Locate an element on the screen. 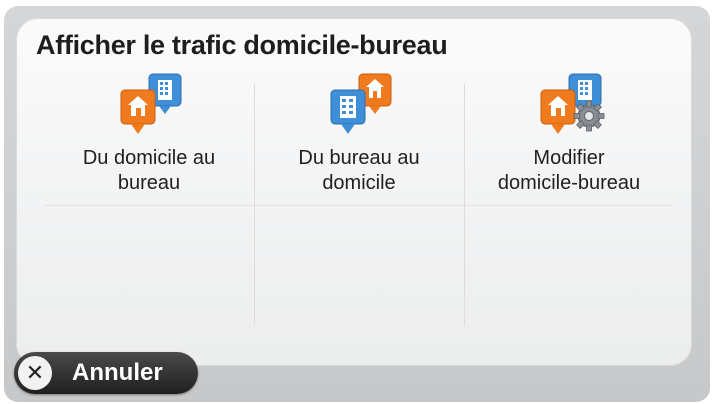  edit-home-office-icon is located at coordinates (572, 103).